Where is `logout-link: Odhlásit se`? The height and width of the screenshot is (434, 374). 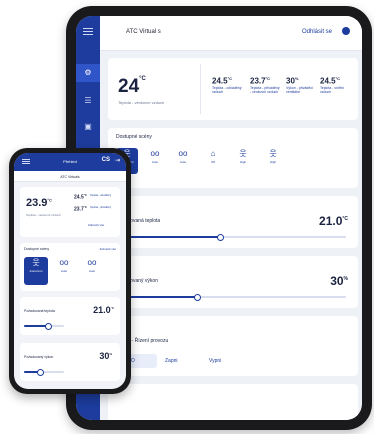
logout-link: Odhlásit se is located at coordinates (317, 32).